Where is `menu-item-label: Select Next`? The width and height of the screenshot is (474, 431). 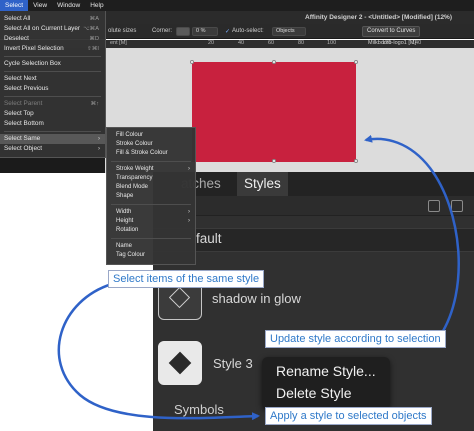 menu-item-label: Select Next is located at coordinates (20, 78).